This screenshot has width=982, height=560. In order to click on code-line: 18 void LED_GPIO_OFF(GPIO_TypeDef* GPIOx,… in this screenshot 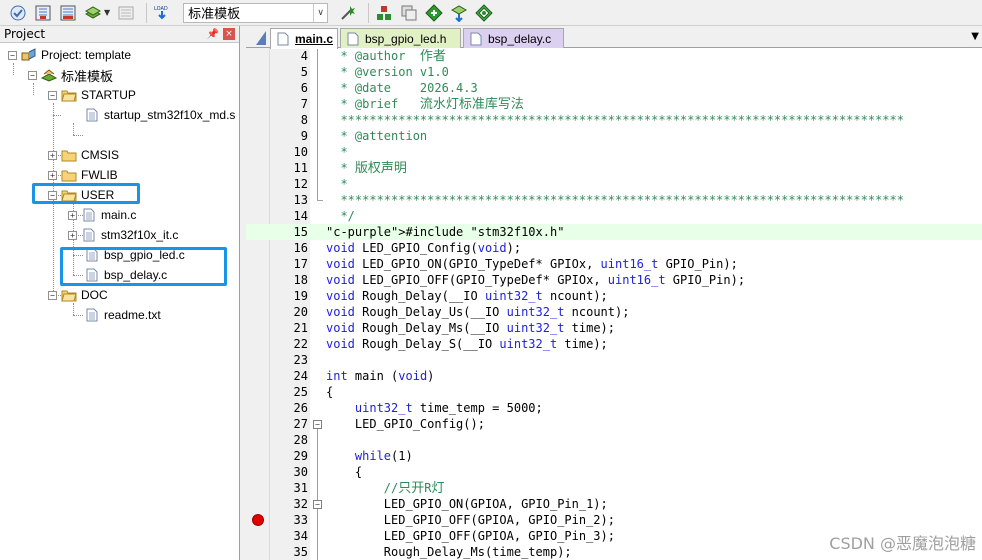, I will do `click(614, 280)`.